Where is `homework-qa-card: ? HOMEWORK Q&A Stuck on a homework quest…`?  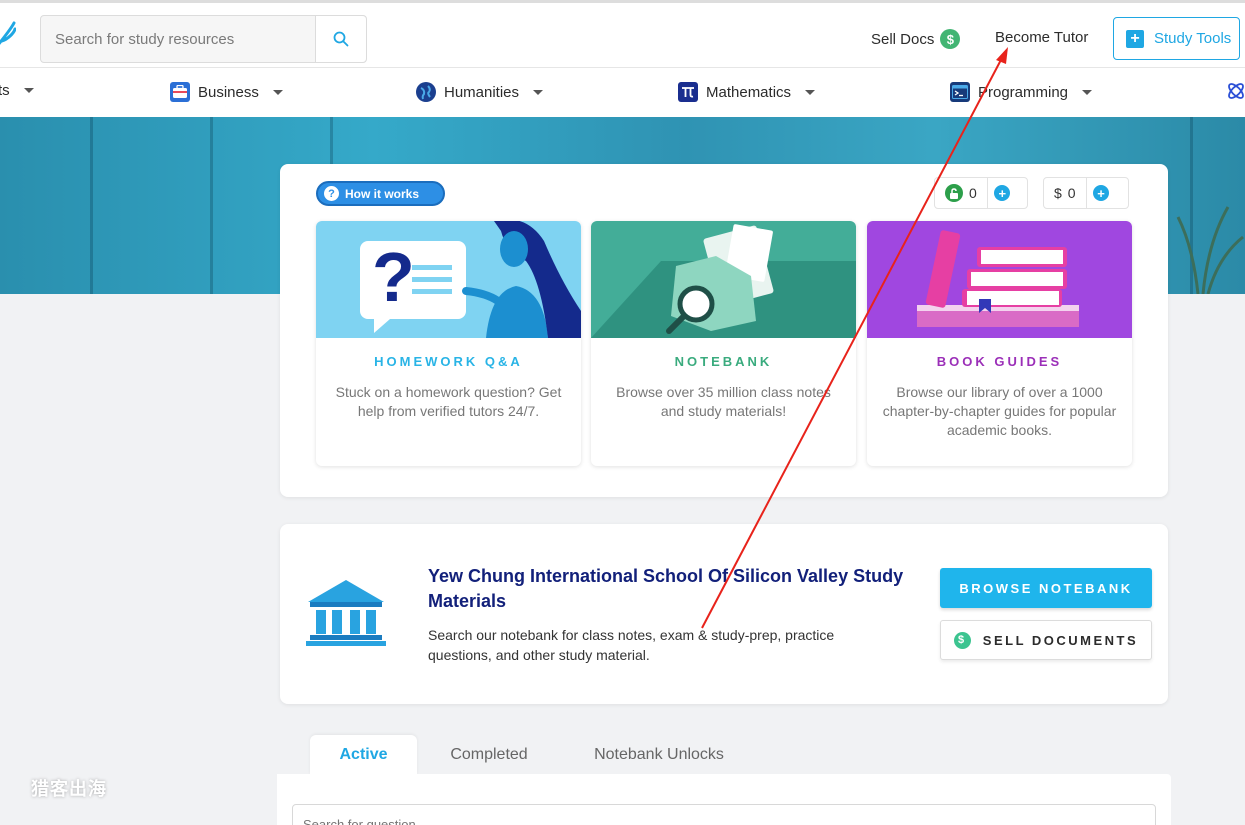
homework-qa-card: ? HOMEWORK Q&A Stuck on a homework quest… is located at coordinates (448, 343).